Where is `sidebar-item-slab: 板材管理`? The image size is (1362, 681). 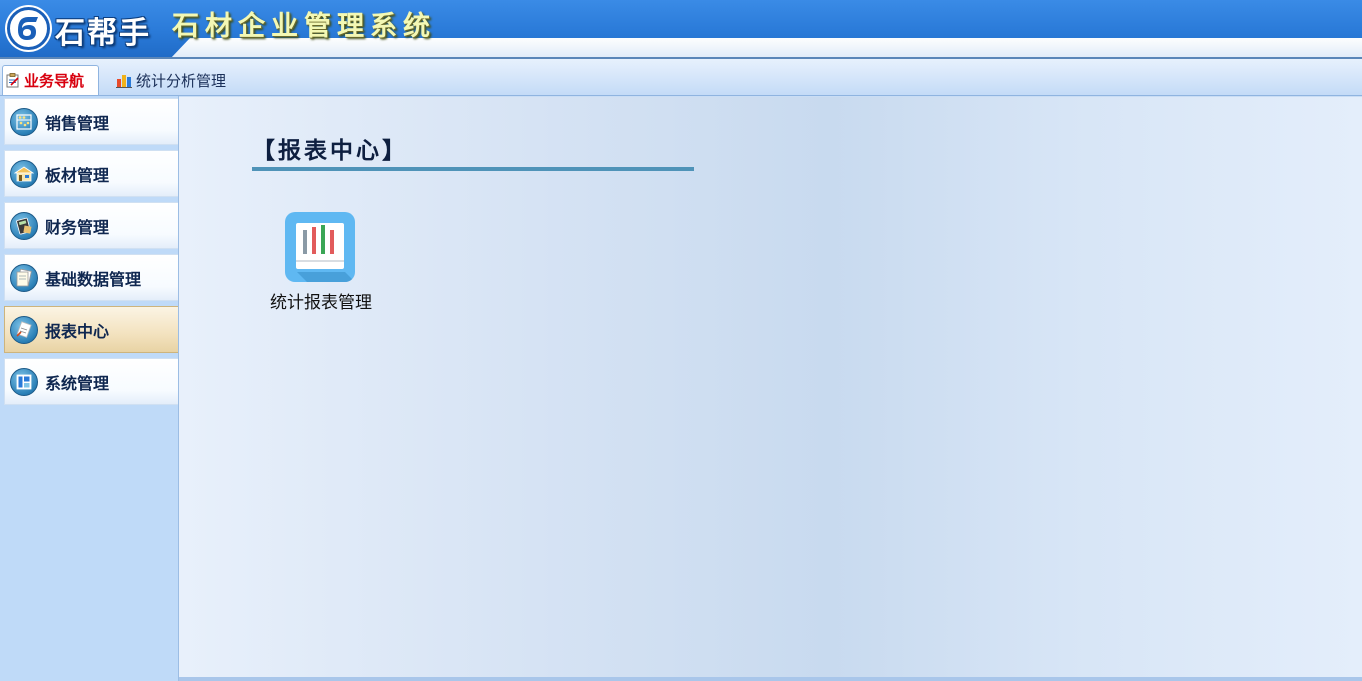 sidebar-item-slab: 板材管理 is located at coordinates (91, 173).